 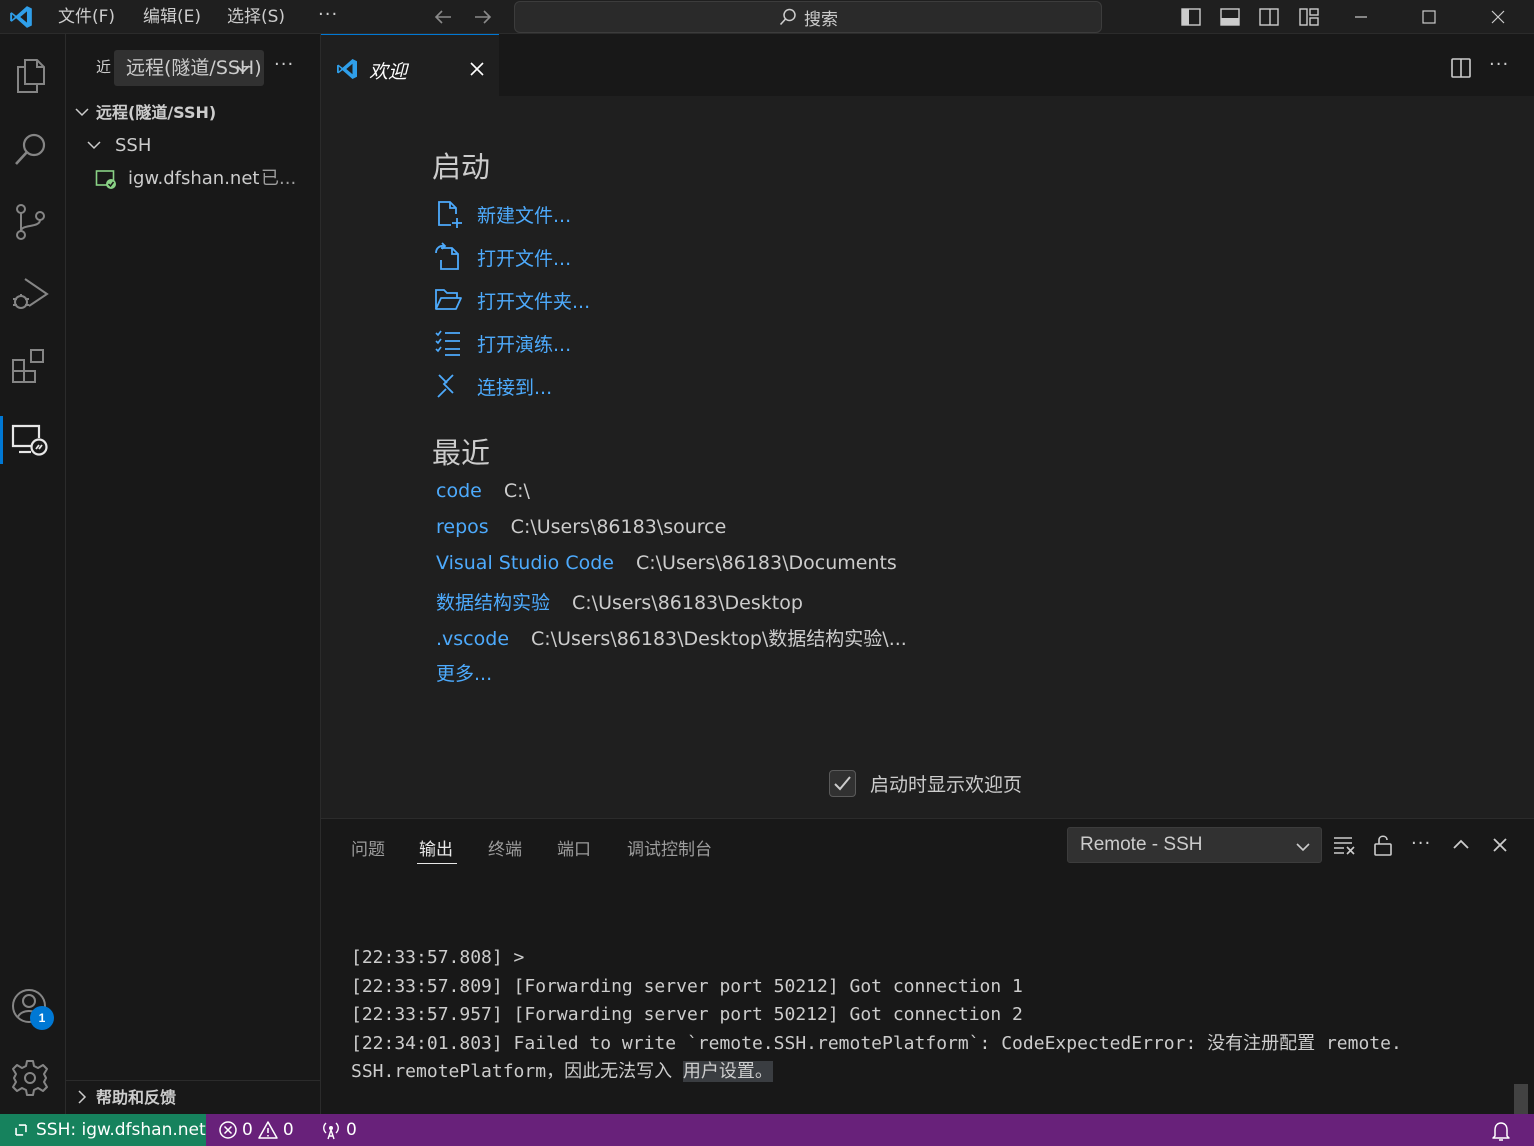 What do you see at coordinates (821, 19) in the screenshot?
I see `search-placeholder: 搜索` at bounding box center [821, 19].